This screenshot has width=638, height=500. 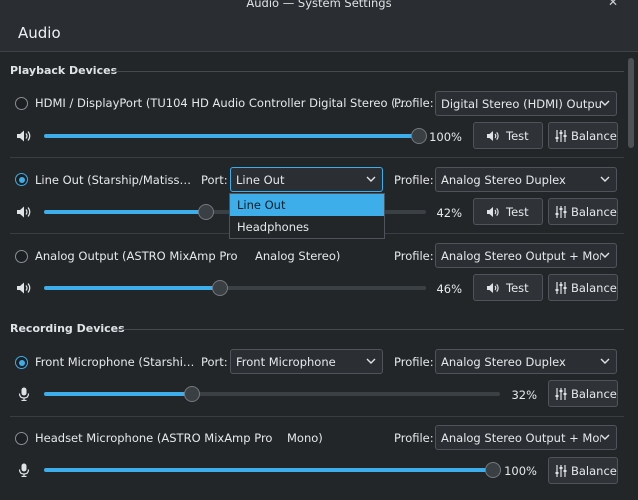 What do you see at coordinates (524, 395) in the screenshot?
I see `volume-percent-front-mic: 32%` at bounding box center [524, 395].